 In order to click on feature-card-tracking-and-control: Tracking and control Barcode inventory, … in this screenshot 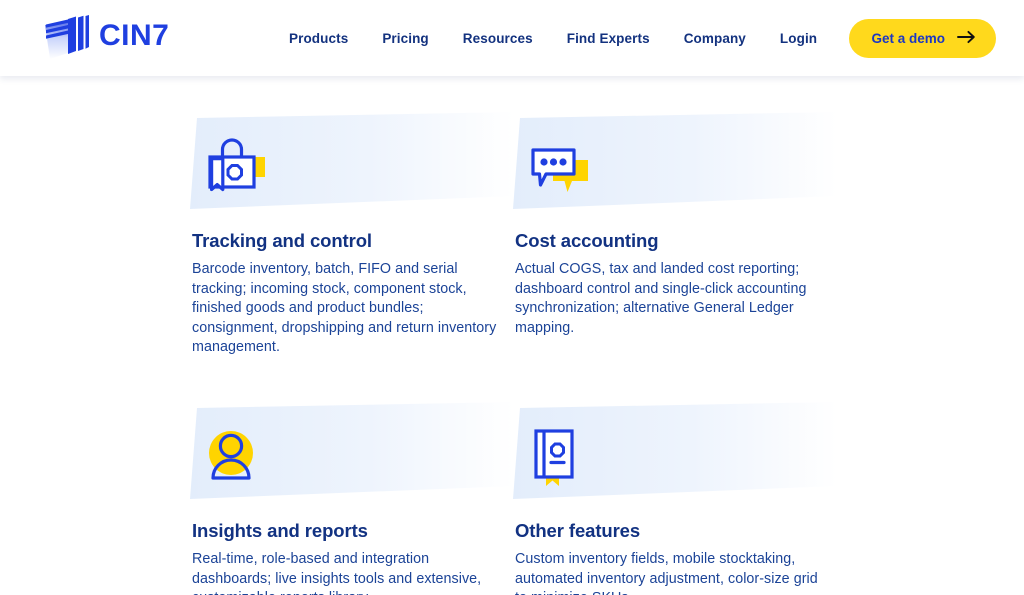, I will do `click(352, 235)`.